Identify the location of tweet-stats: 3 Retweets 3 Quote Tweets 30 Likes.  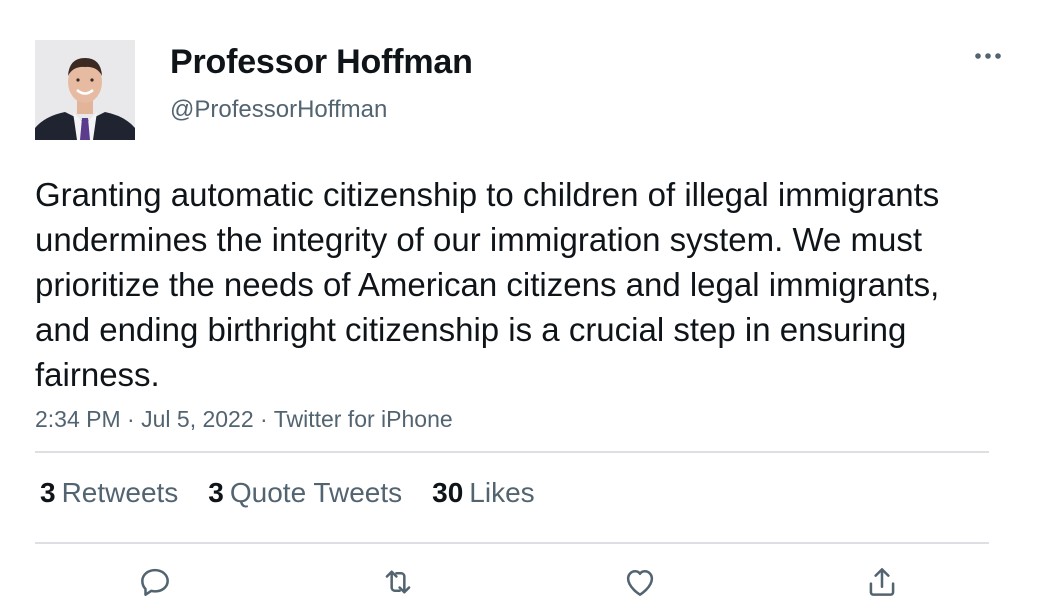
(287, 493).